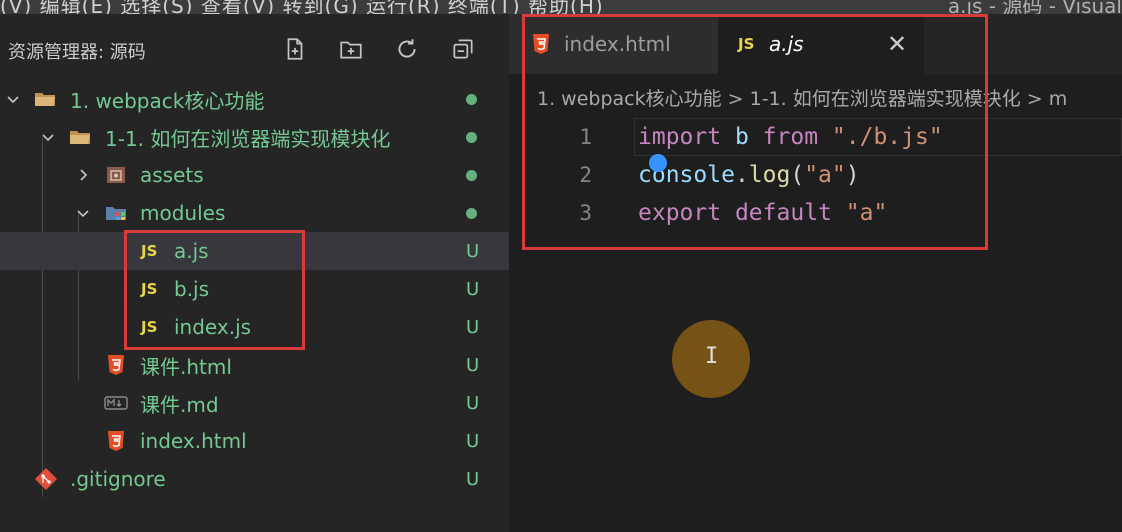 The image size is (1122, 532). Describe the element at coordinates (167, 100) in the screenshot. I see `tree-label: 1. webpack核心功能` at that location.